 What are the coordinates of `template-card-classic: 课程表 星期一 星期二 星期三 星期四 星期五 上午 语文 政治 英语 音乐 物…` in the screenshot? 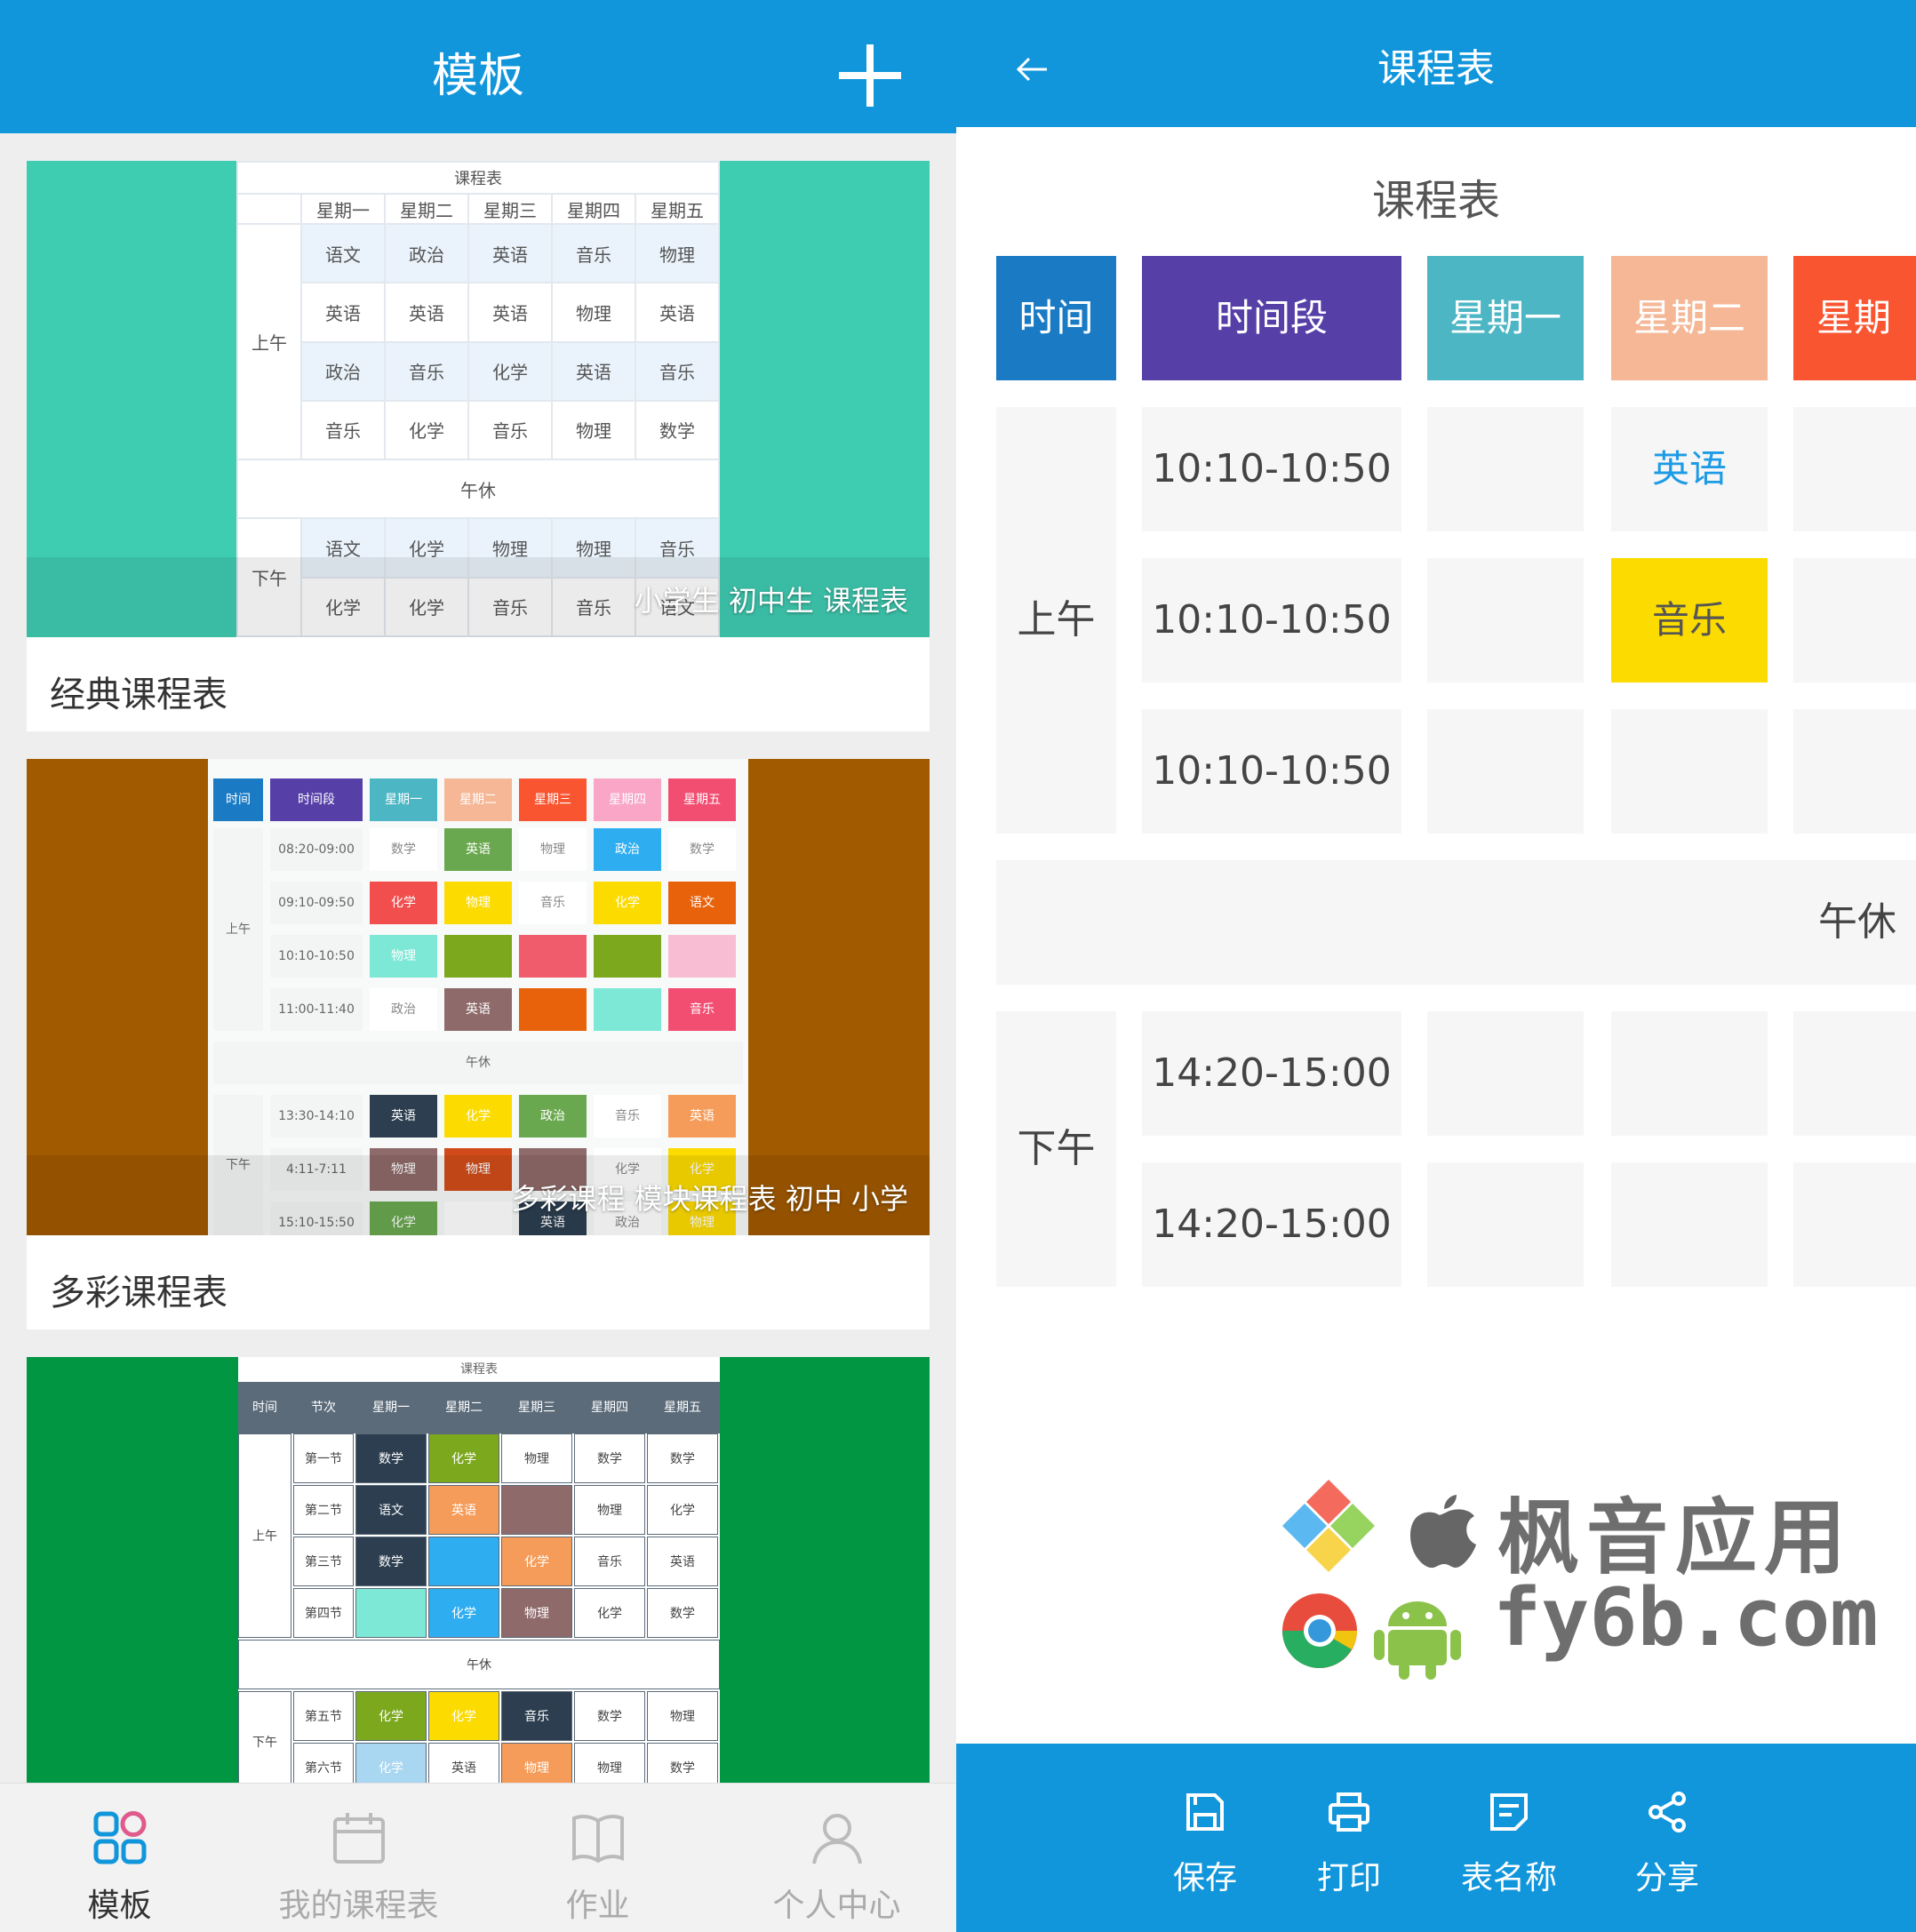 It's located at (479, 446).